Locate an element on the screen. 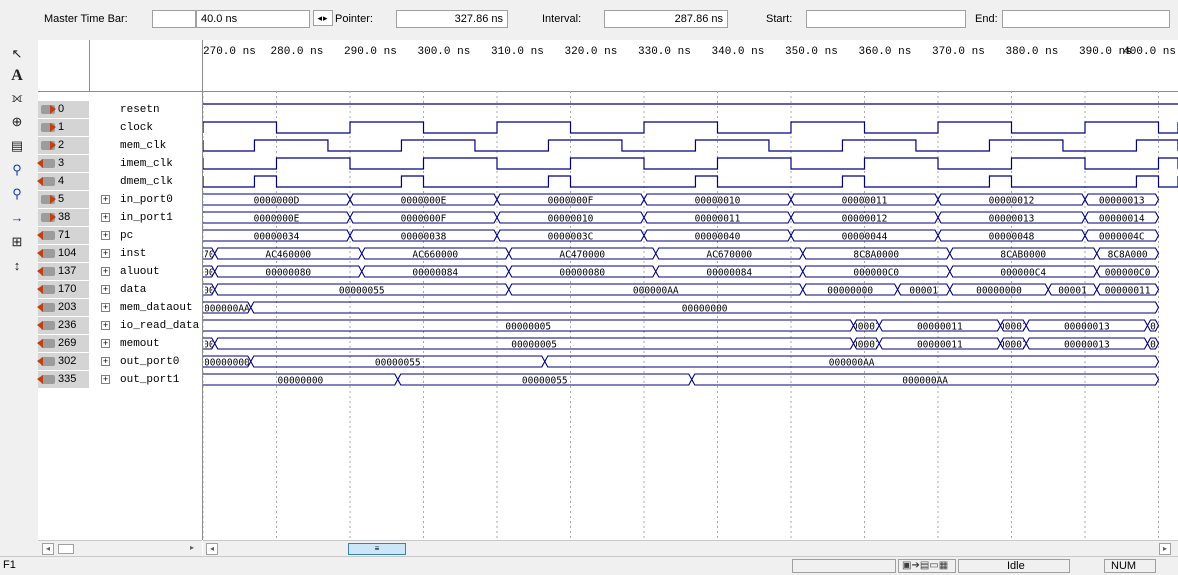 Image resolution: width=1178 pixels, height=575 pixels. signal-id: 1 is located at coordinates (63, 128).